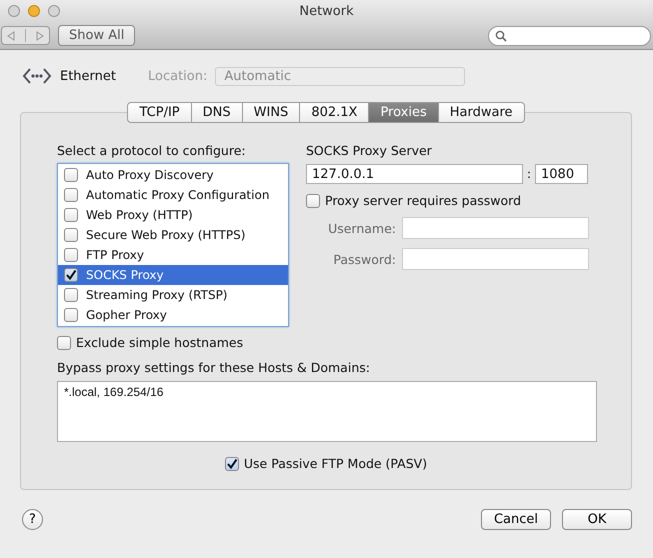 Image resolution: width=653 pixels, height=558 pixels. I want to click on tab: WINS, so click(271, 112).